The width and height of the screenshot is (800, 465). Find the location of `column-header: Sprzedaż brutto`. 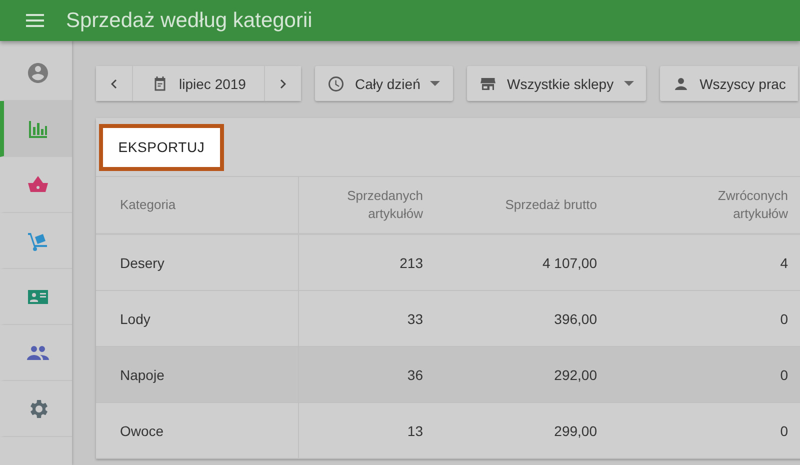

column-header: Sprzedaż brutto is located at coordinates (538, 205).